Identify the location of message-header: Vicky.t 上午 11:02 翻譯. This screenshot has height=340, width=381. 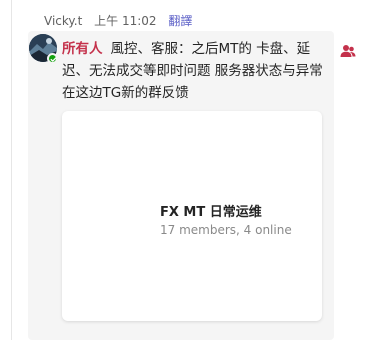
(118, 20).